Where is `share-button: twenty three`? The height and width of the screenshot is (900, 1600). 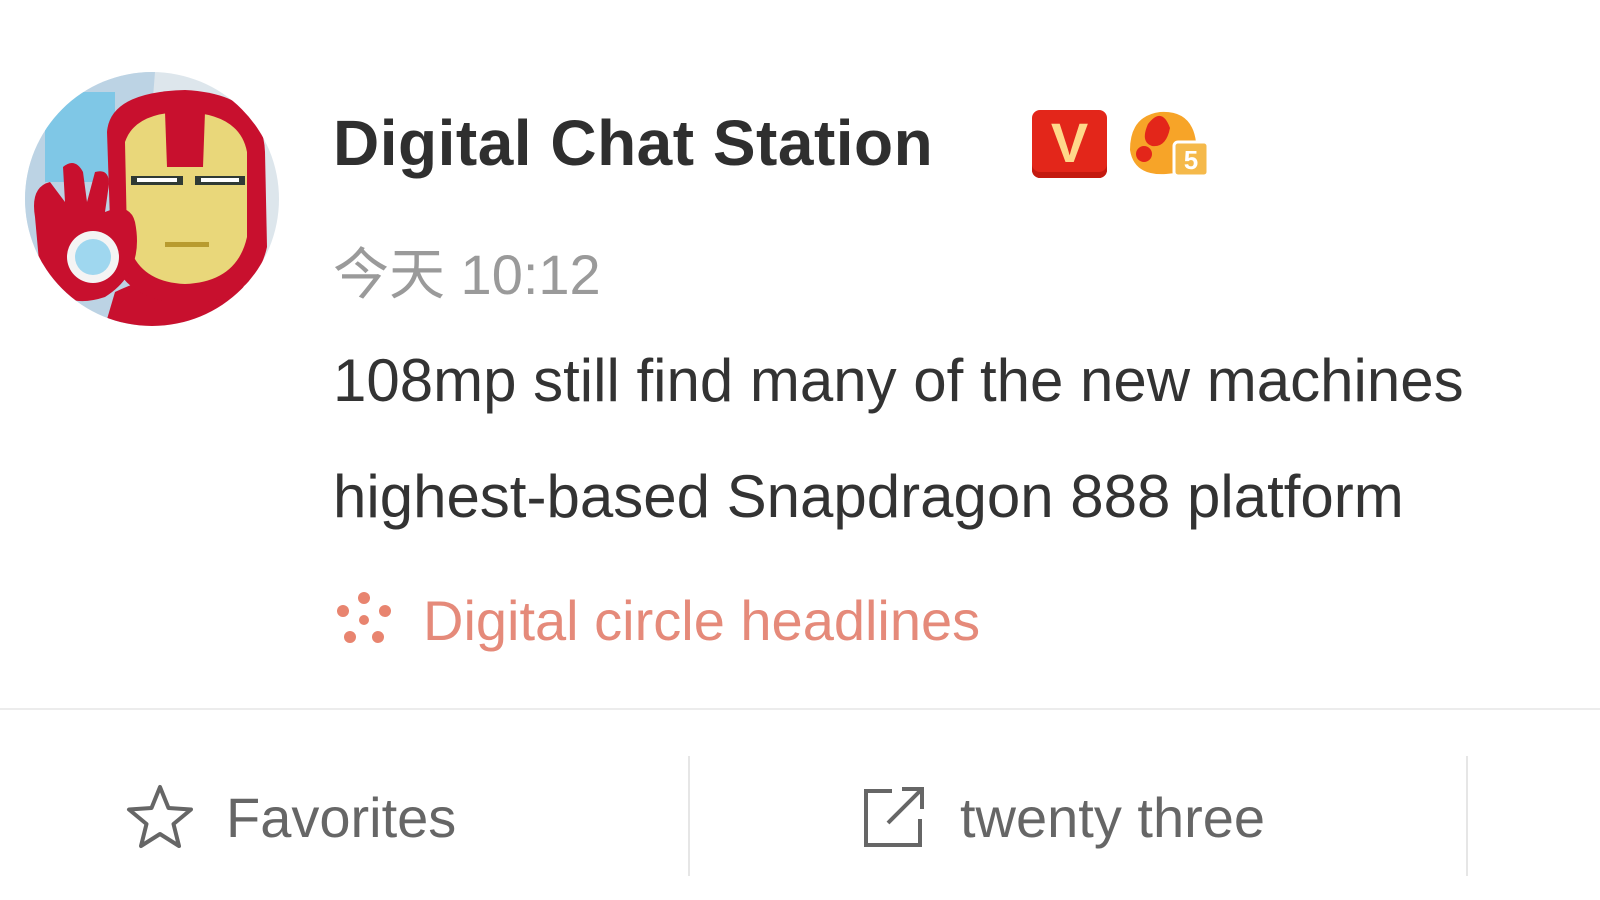 share-button: twenty three is located at coordinates (1061, 817).